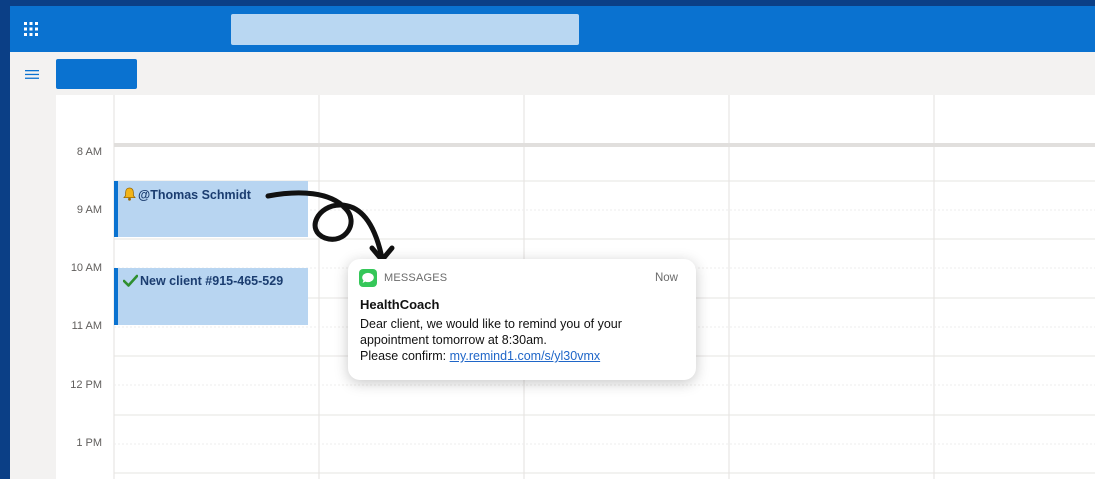 This screenshot has width=1095, height=479. Describe the element at coordinates (416, 278) in the screenshot. I see `notification-app-name: MESSAGES` at that location.